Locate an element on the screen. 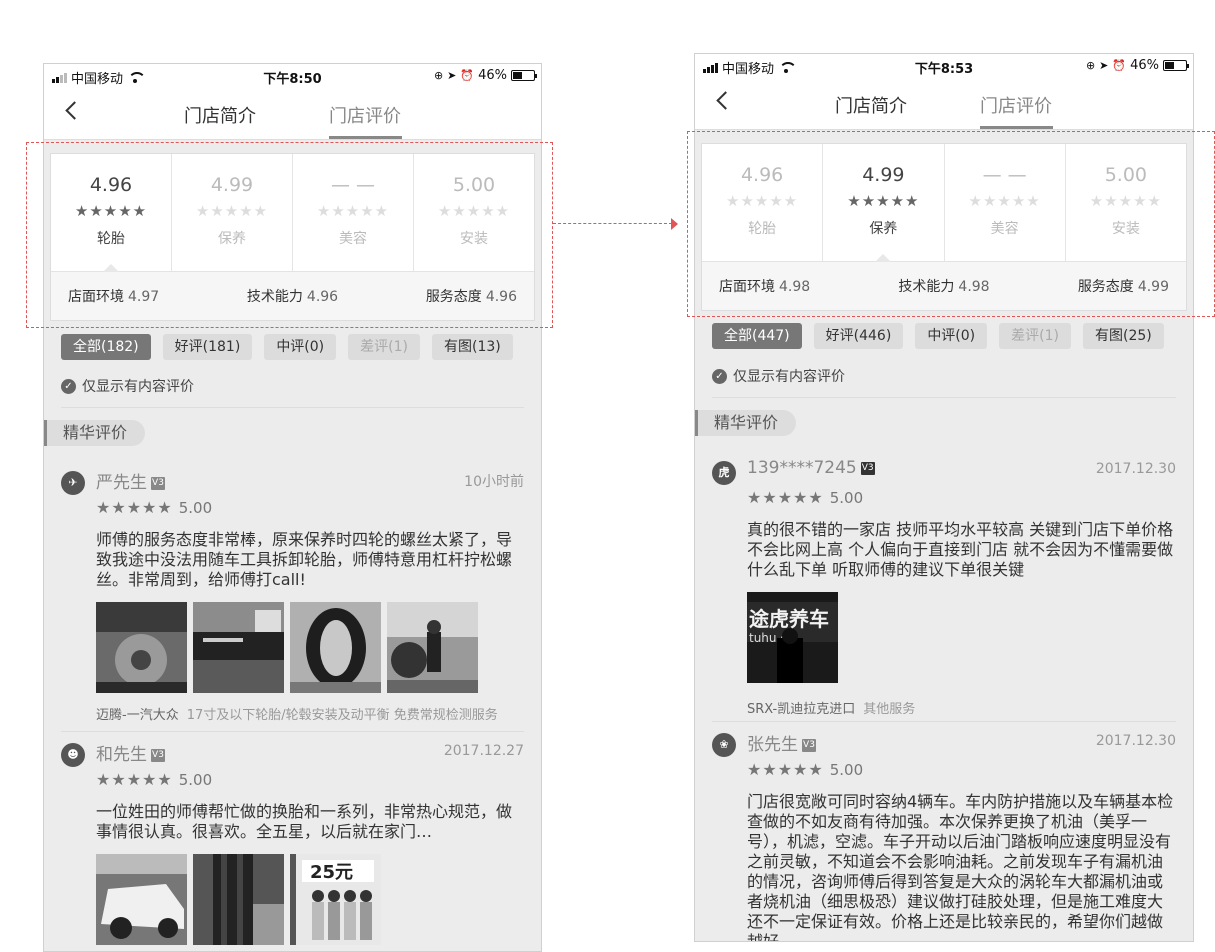  tire-photo is located at coordinates (335, 647).